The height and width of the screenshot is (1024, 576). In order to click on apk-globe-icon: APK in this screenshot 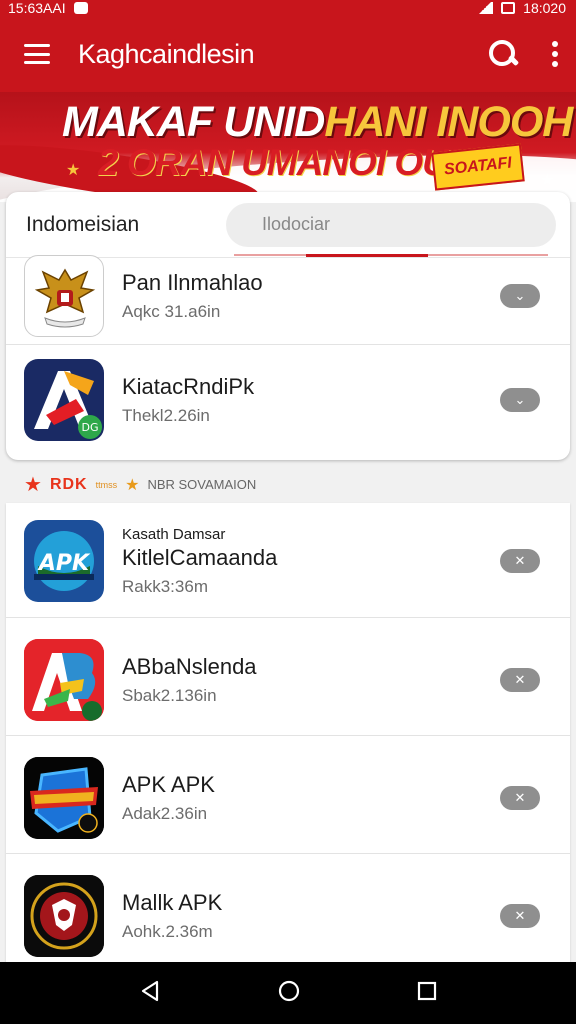, I will do `click(64, 561)`.